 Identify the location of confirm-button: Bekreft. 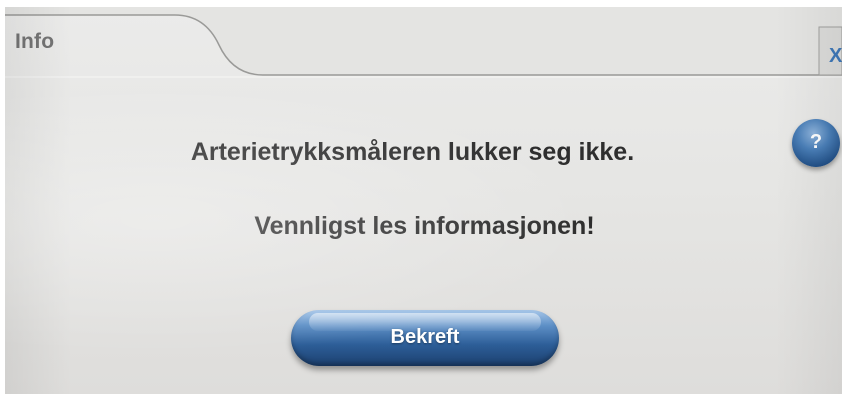
(425, 338).